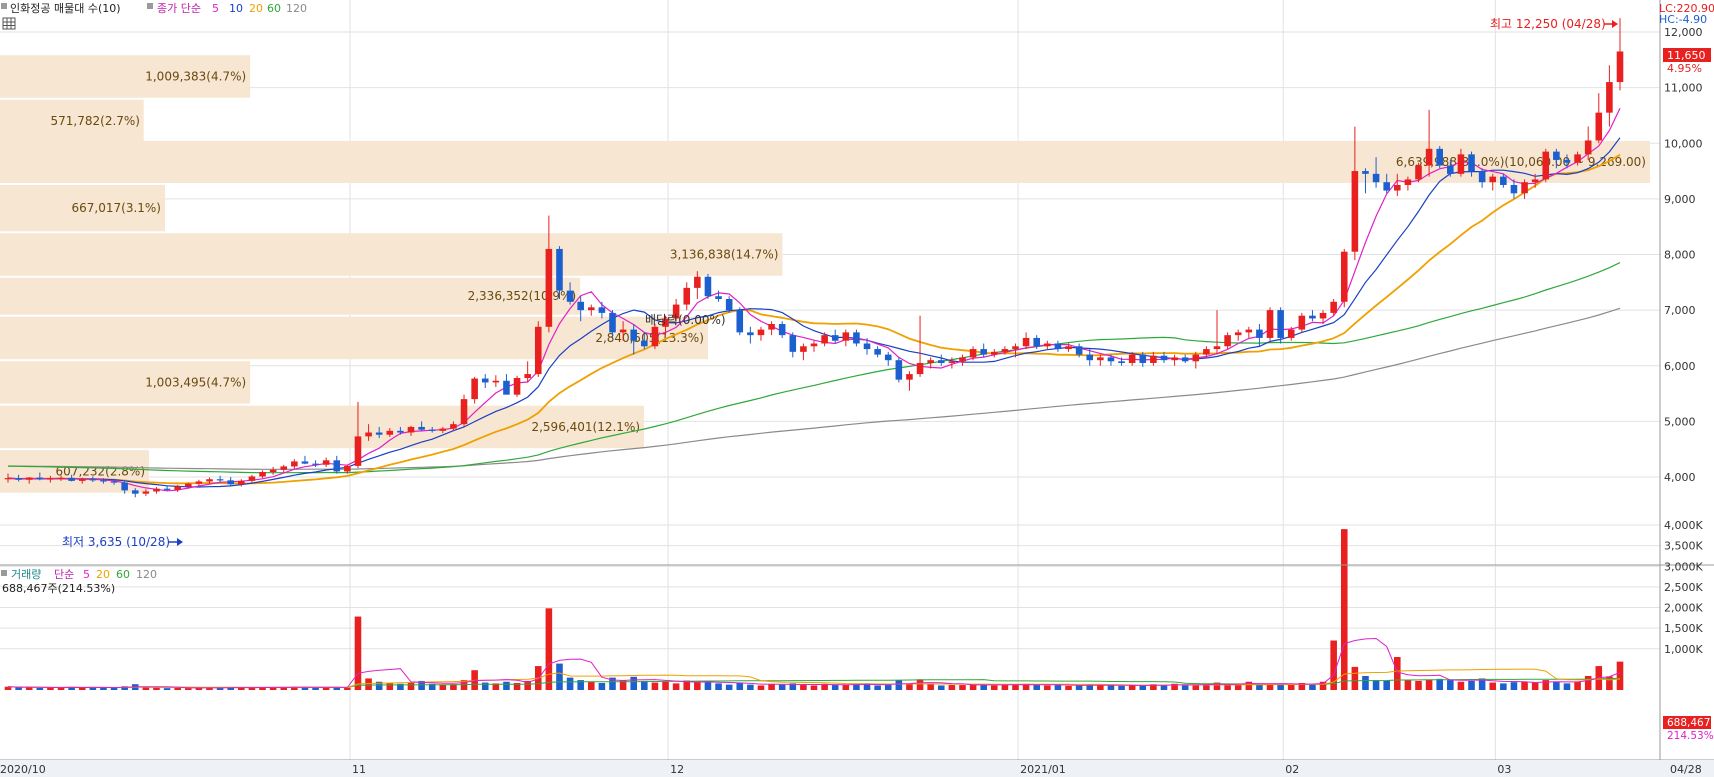 The image size is (1714, 777). What do you see at coordinates (179, 8) in the screenshot?
I see `ma-label: 종가 단순` at bounding box center [179, 8].